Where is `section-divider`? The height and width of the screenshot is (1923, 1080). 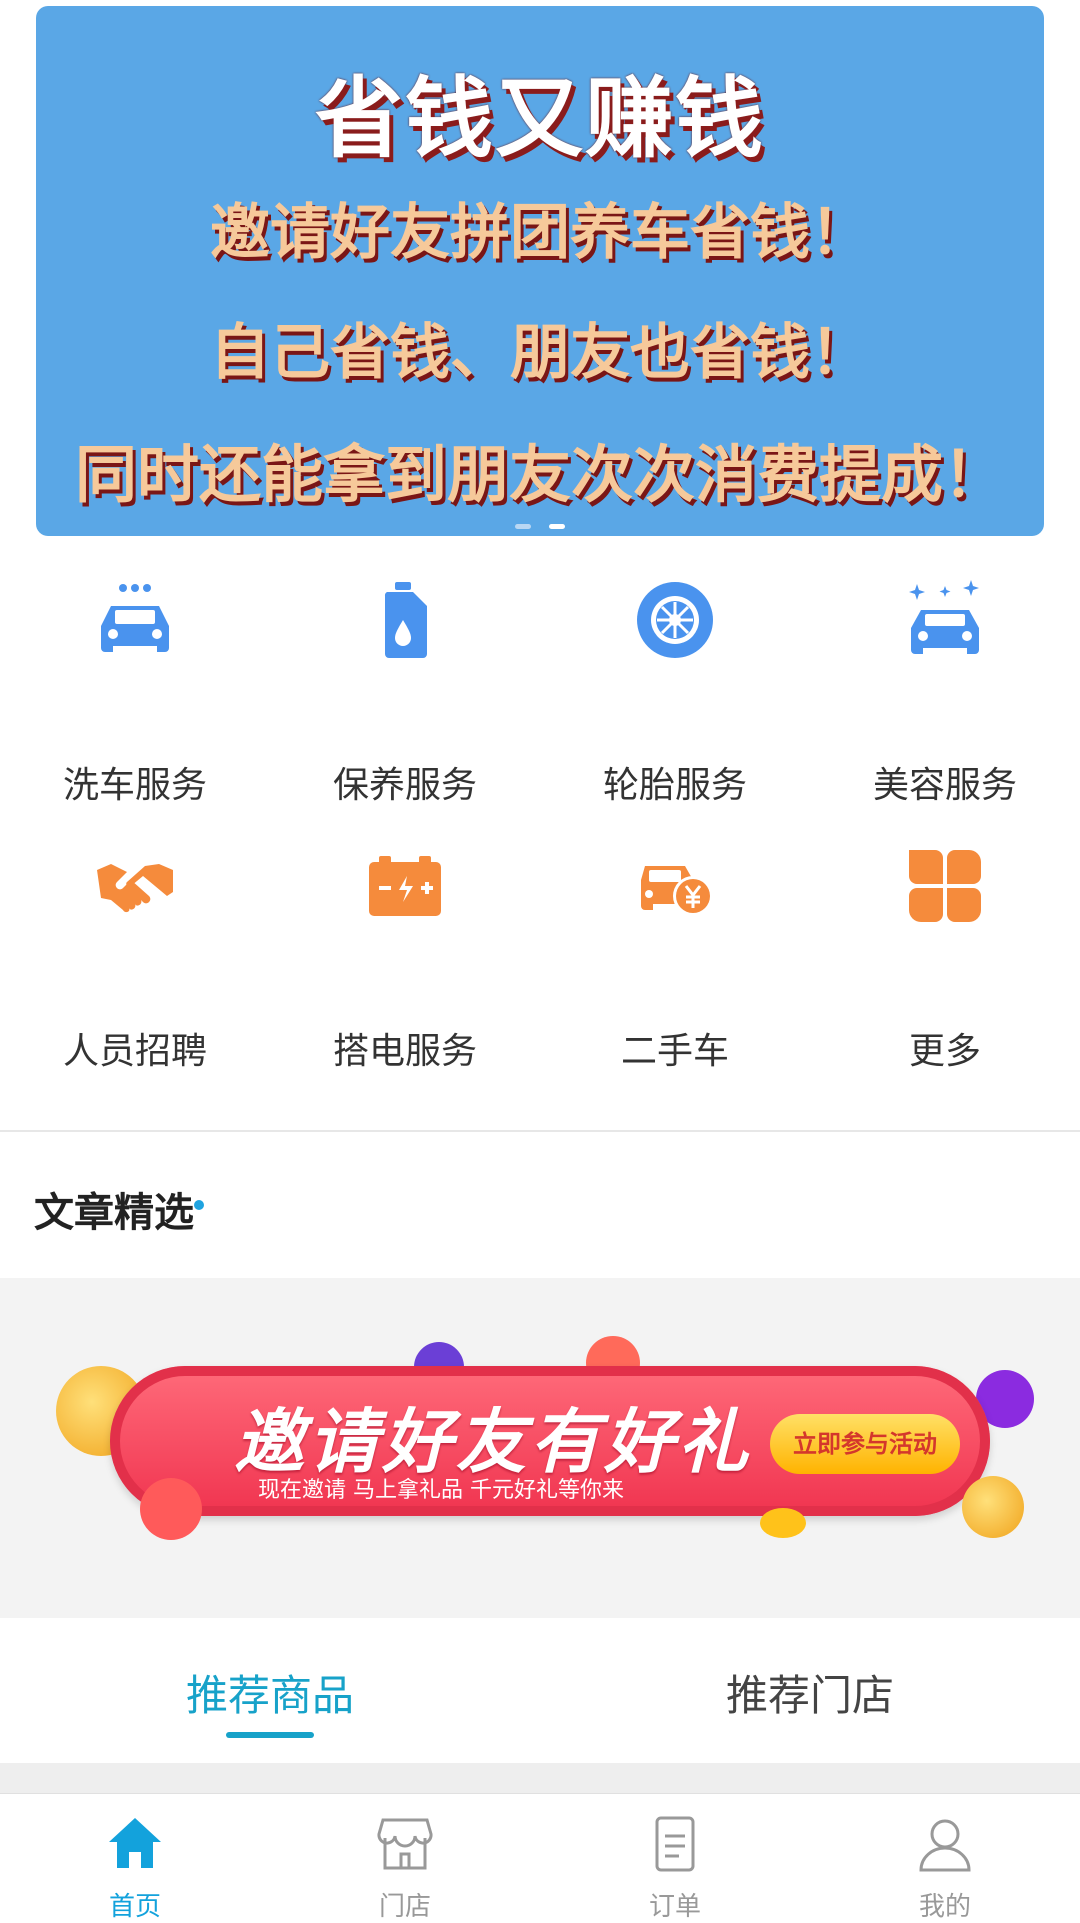
section-divider is located at coordinates (540, 1131).